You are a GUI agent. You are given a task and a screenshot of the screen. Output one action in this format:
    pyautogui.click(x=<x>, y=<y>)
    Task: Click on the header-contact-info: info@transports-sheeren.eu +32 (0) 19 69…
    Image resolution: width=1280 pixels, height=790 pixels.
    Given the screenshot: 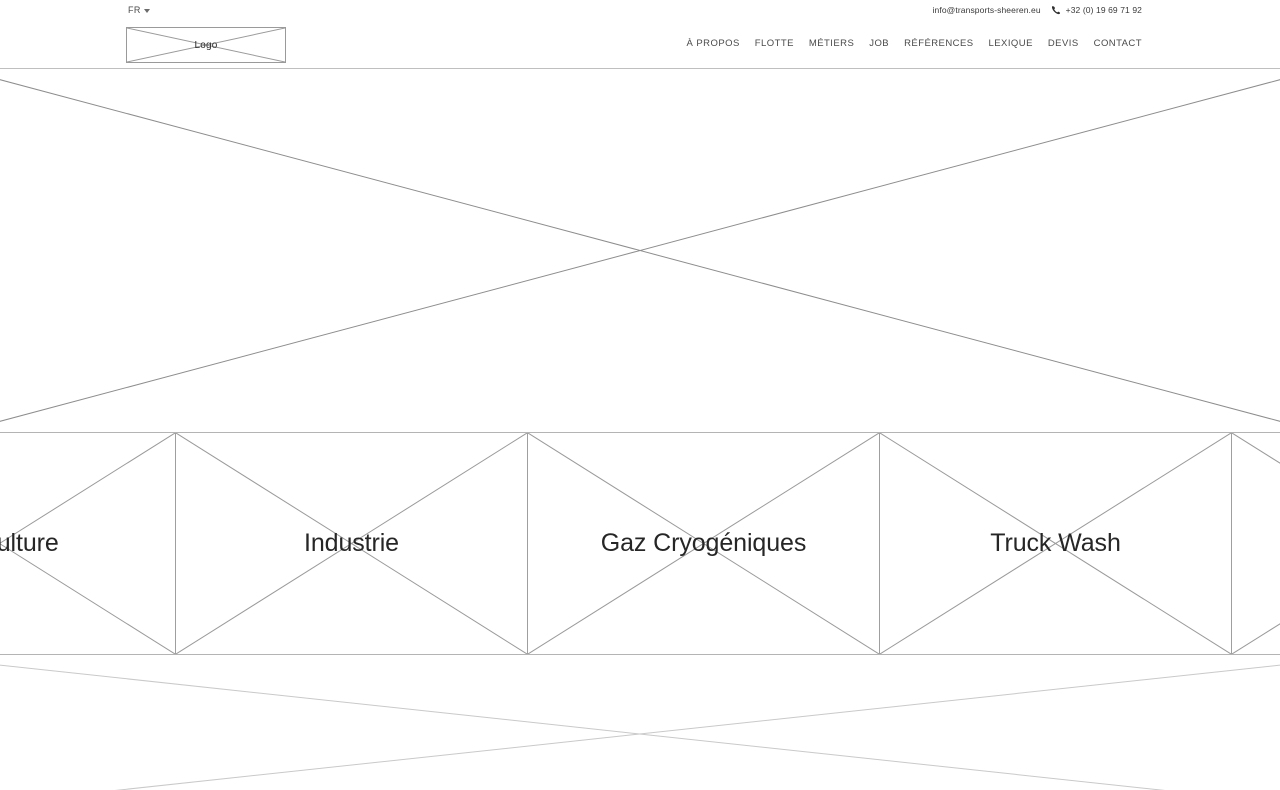 What is the action you would take?
    pyautogui.click(x=1037, y=10)
    